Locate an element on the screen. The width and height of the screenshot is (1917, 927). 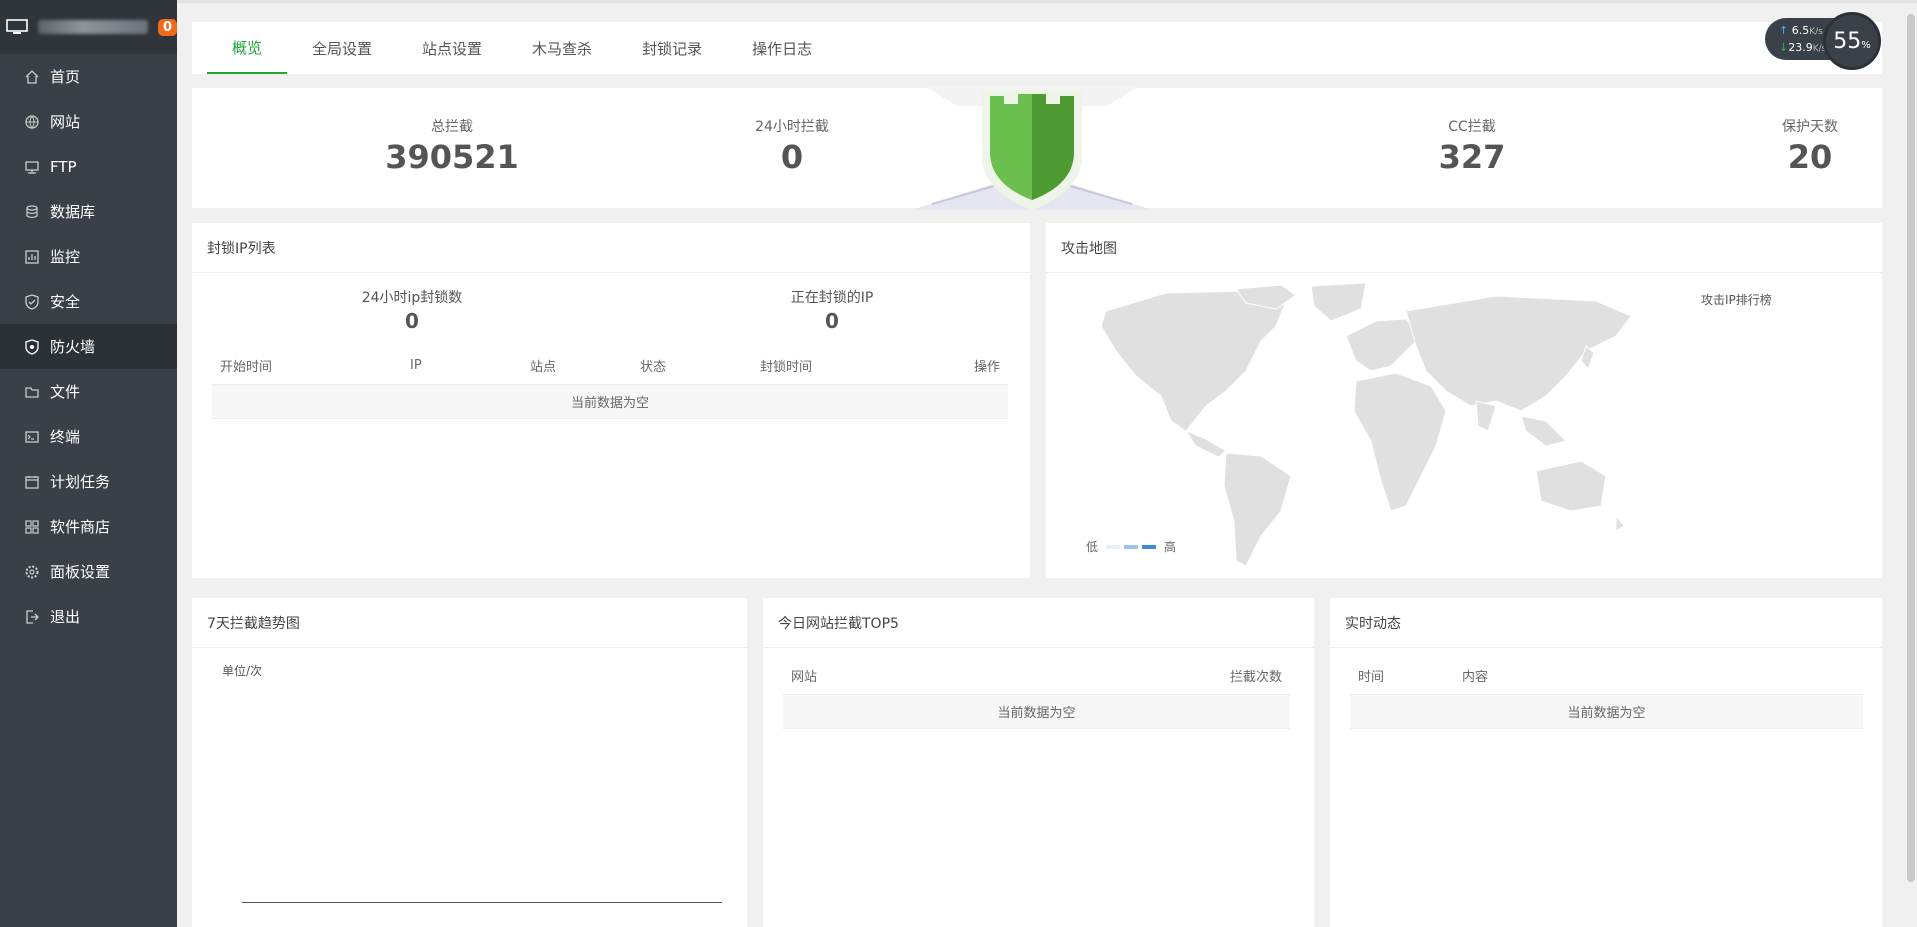
sidebar-item-6: 防火墙 is located at coordinates (88, 346).